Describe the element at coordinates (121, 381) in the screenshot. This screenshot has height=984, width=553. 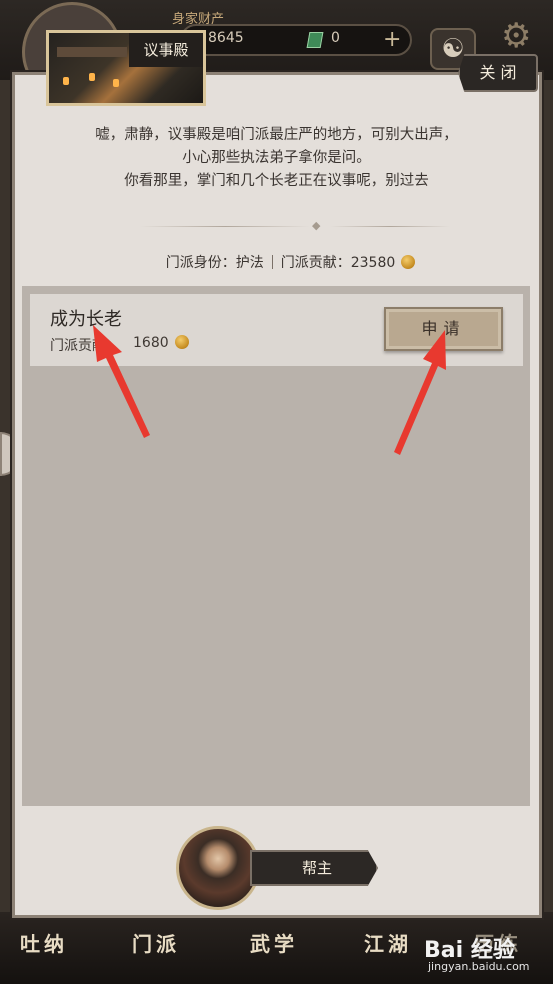
I see `arrow-to-title-icon` at that location.